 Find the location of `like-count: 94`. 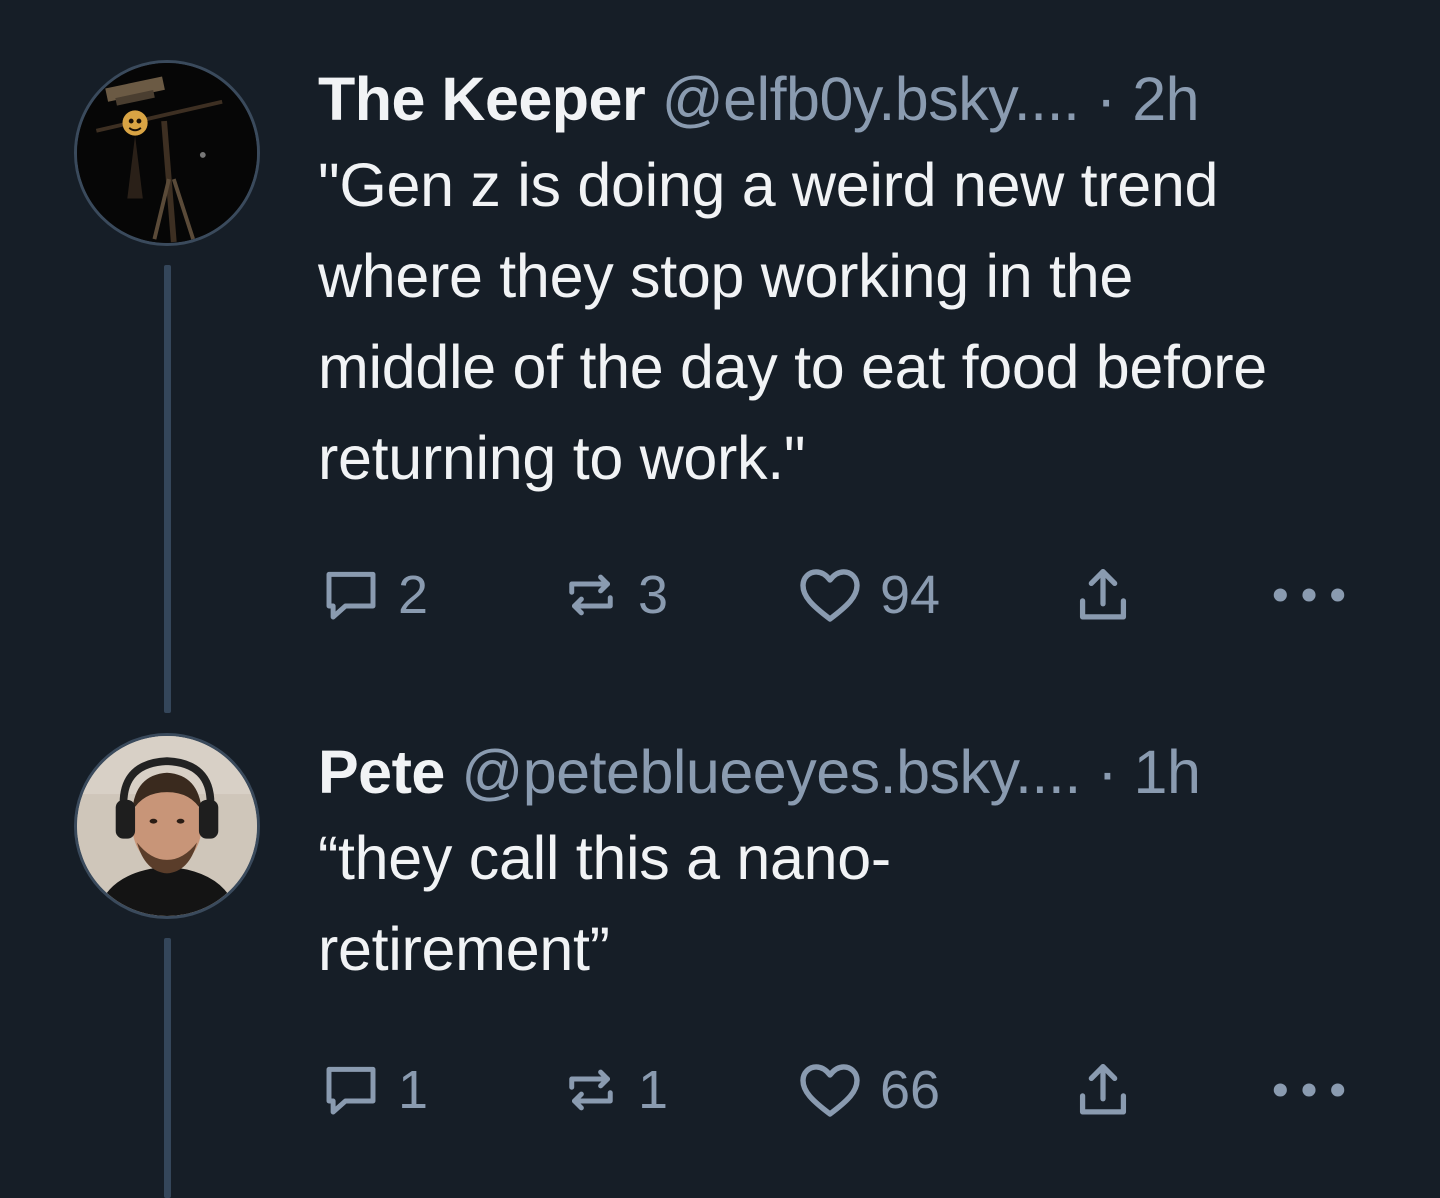

like-count: 94 is located at coordinates (910, 595).